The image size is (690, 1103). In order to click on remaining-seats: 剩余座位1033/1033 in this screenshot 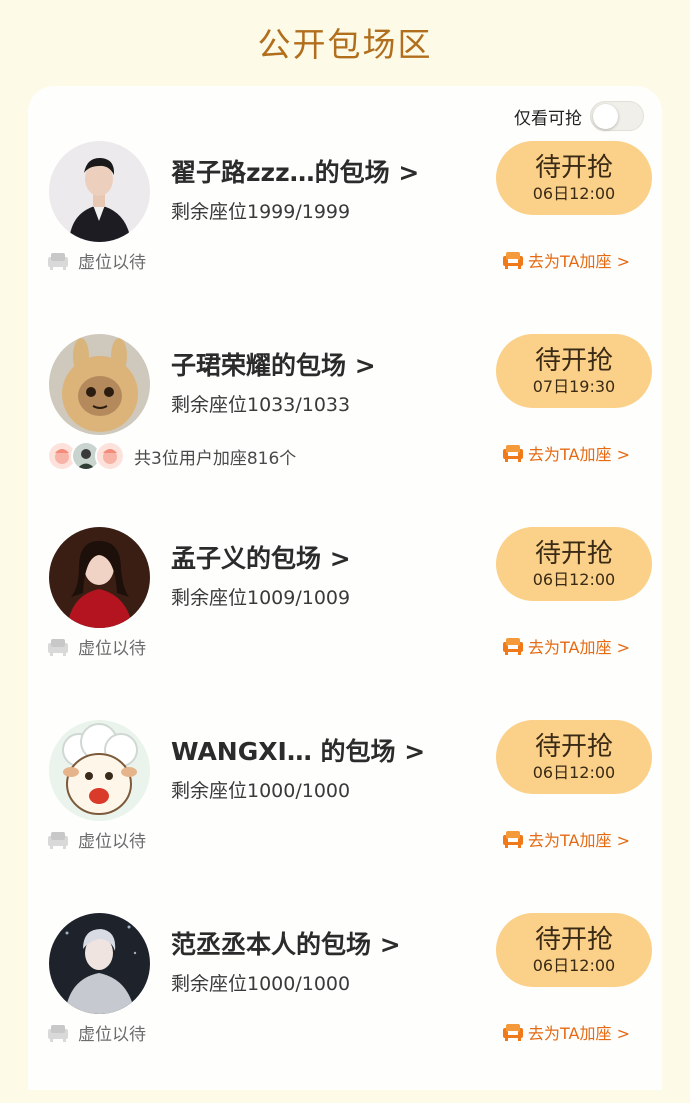, I will do `click(261, 405)`.